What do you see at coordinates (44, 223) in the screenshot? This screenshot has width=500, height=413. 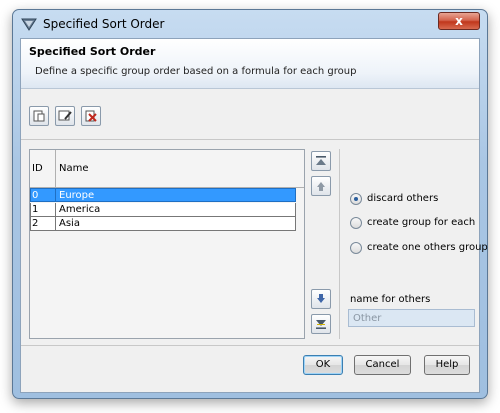 I see `row-id-cell: 2` at bounding box center [44, 223].